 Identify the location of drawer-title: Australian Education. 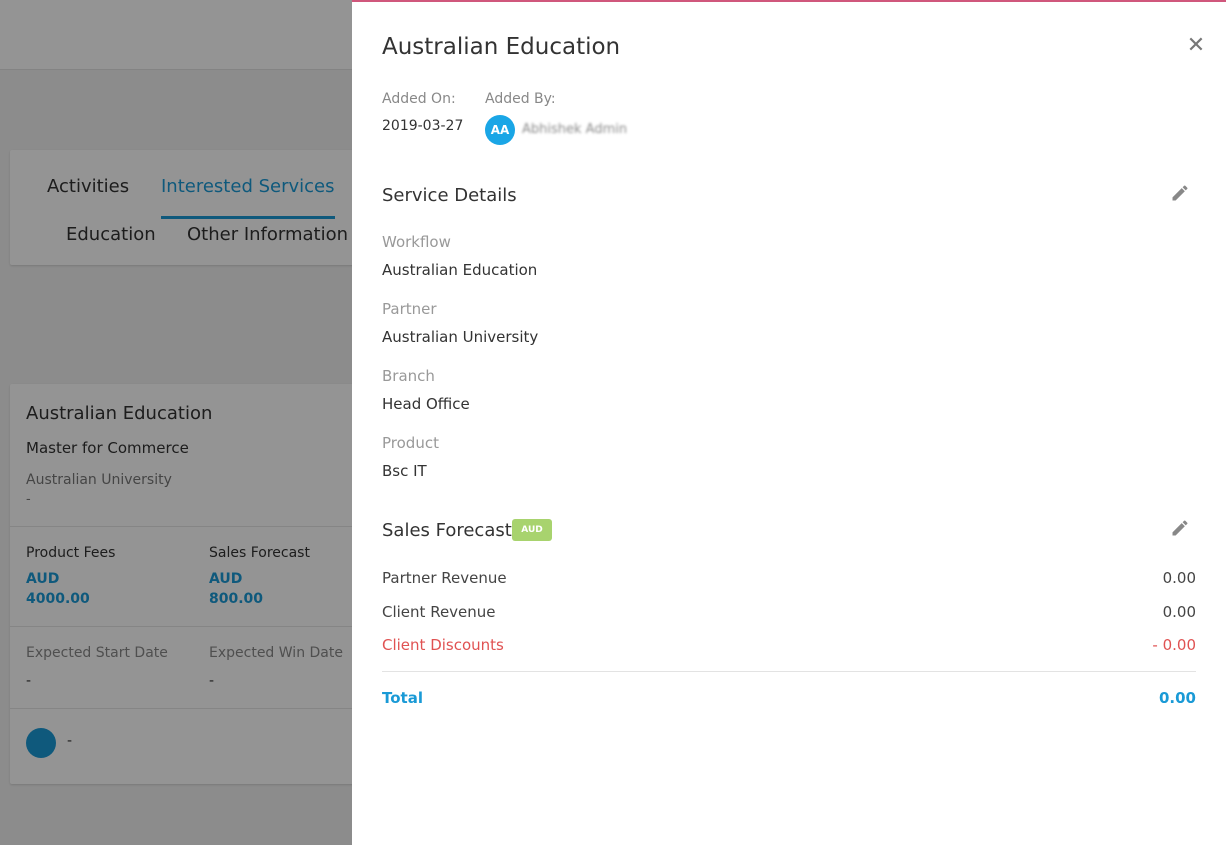
(501, 47).